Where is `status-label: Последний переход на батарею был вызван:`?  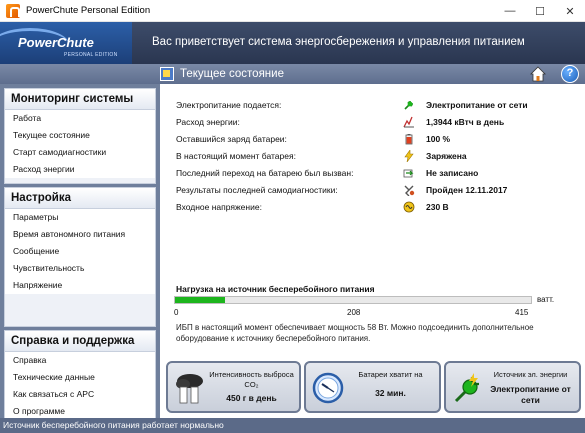 status-label: Последний переход на батарею был вызван: is located at coordinates (265, 173).